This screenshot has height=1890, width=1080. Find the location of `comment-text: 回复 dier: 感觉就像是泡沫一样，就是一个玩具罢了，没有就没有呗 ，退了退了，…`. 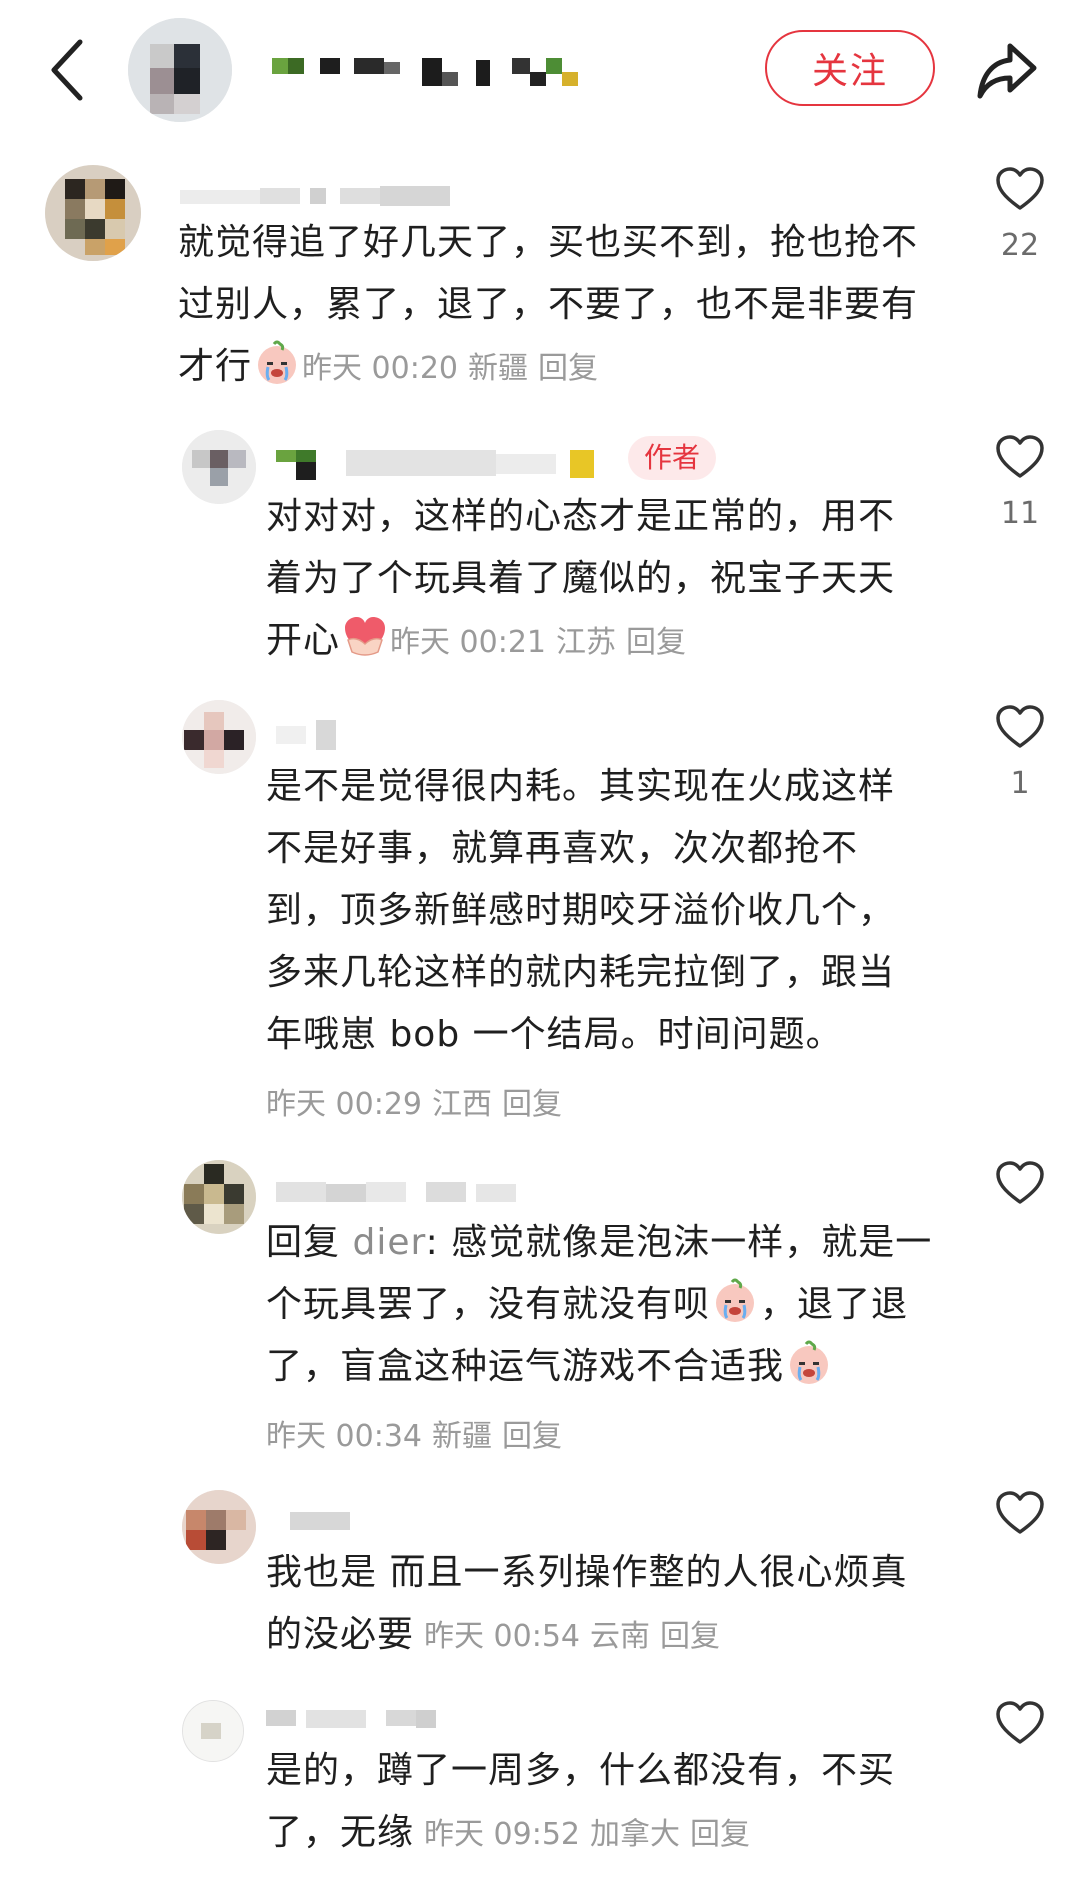

comment-text: 回复 dier: 感觉就像是泡沫一样，就是一个玩具罢了，没有就没有呗 ，退了退了，… is located at coordinates (599, 1338).